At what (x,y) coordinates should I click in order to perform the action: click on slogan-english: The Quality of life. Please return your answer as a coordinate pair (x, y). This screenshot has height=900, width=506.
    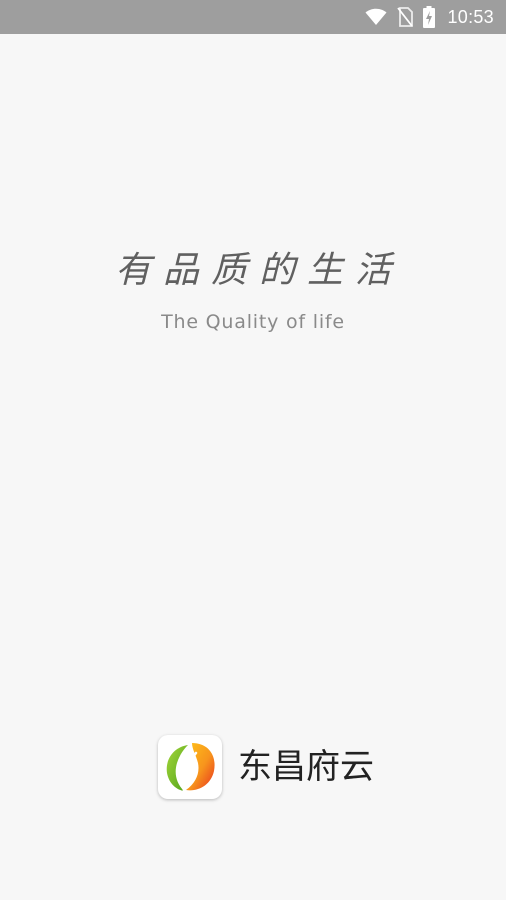
    Looking at the image, I should click on (253, 322).